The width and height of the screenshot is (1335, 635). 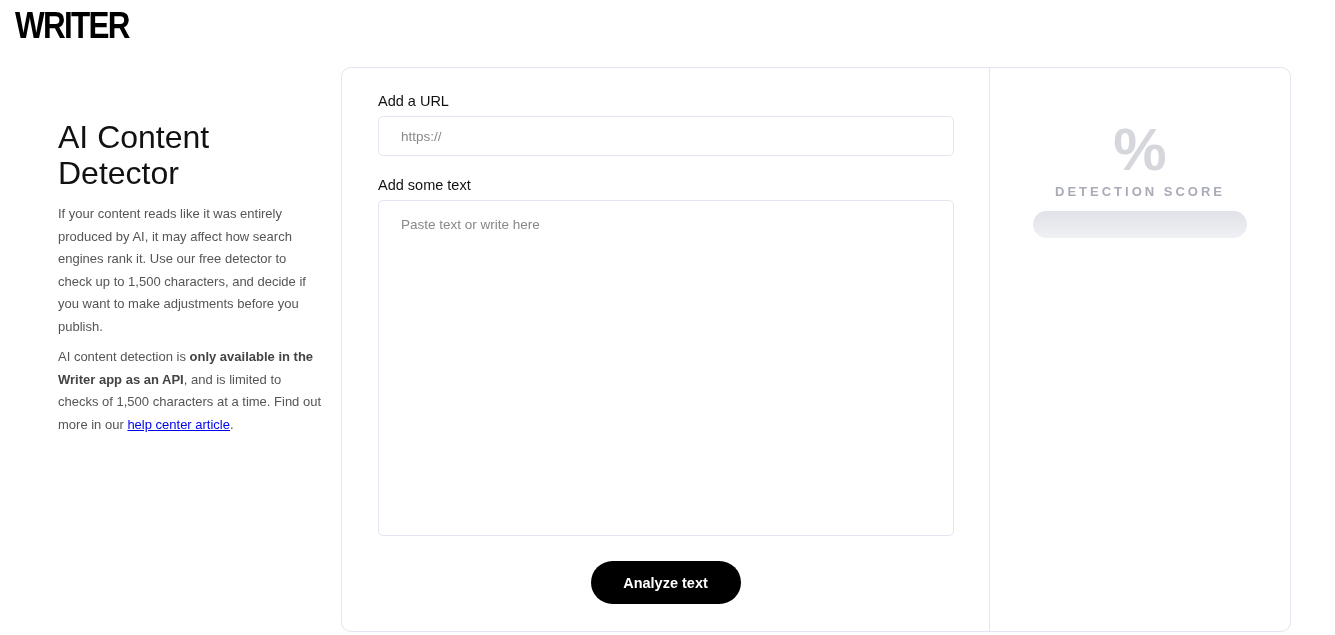 What do you see at coordinates (1140, 150) in the screenshot?
I see `score-value: %` at bounding box center [1140, 150].